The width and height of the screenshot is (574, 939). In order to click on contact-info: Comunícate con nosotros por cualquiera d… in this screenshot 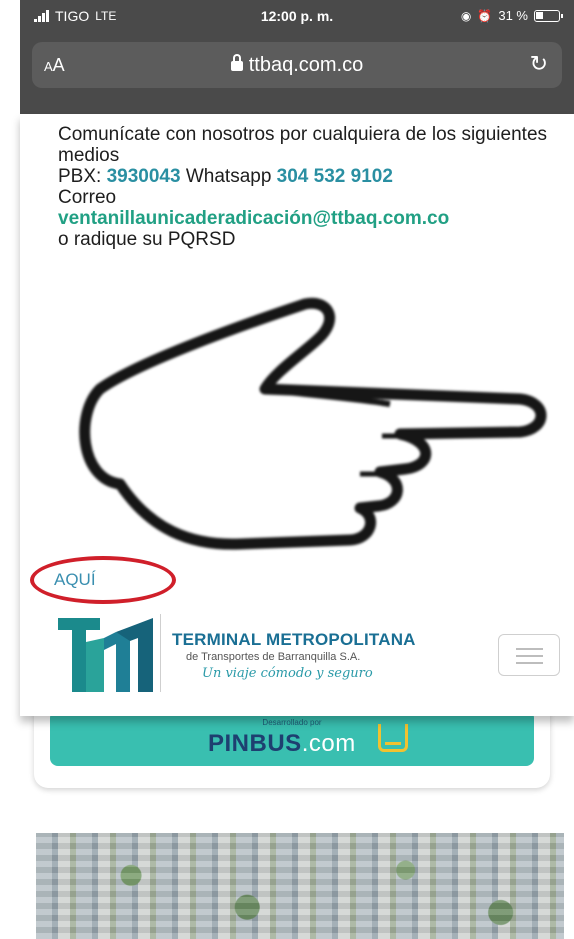, I will do `click(308, 187)`.